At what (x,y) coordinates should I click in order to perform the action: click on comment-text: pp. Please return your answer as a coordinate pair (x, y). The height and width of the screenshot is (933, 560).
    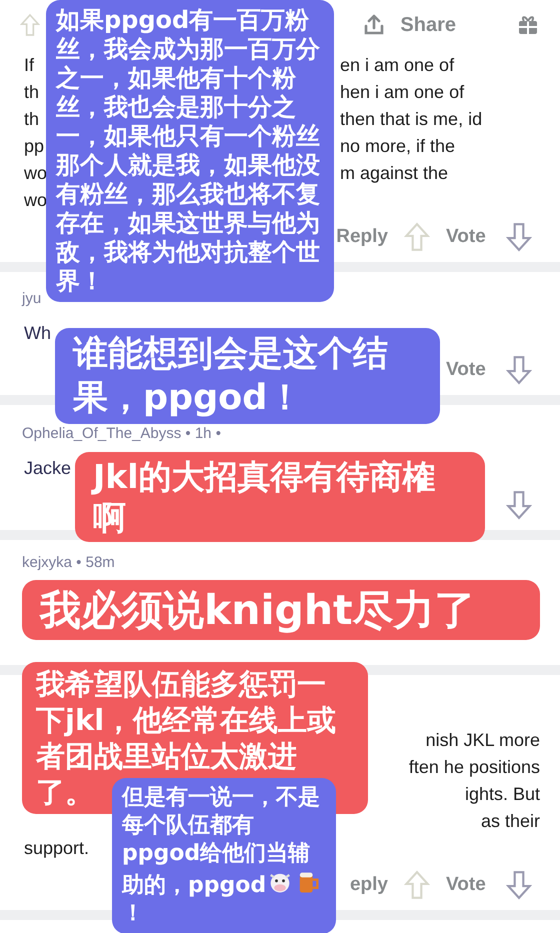
    Looking at the image, I should click on (34, 146).